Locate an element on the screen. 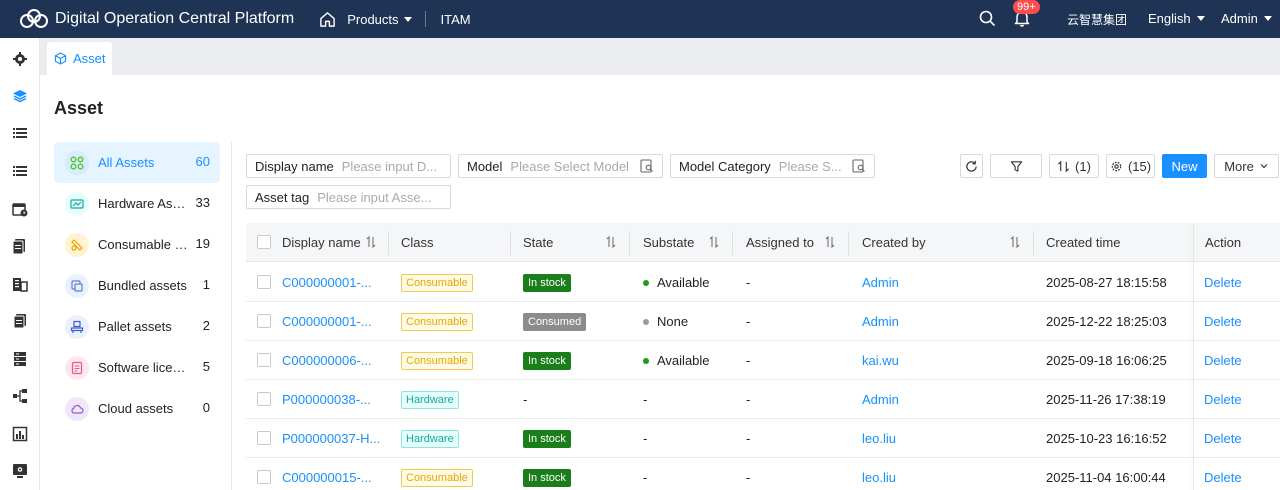 Image resolution: width=1280 pixels, height=490 pixels. refresh-button is located at coordinates (971, 166).